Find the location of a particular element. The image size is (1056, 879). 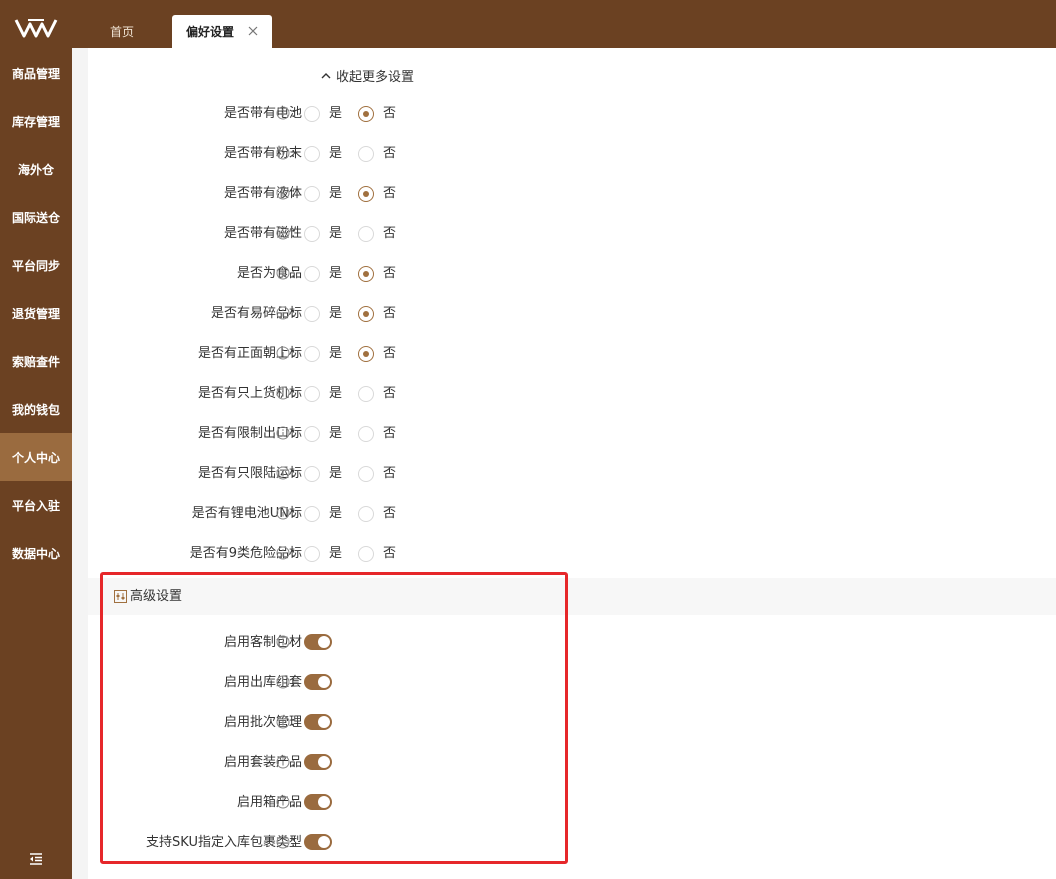

sidebar-item-international-shipping: 国际送仓 is located at coordinates (36, 217).